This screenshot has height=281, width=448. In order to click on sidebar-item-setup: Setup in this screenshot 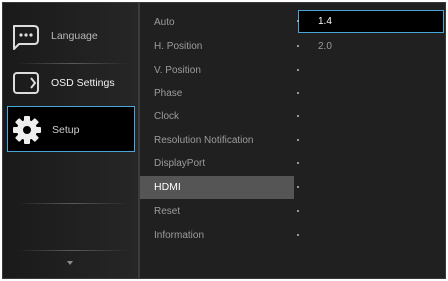, I will do `click(71, 129)`.